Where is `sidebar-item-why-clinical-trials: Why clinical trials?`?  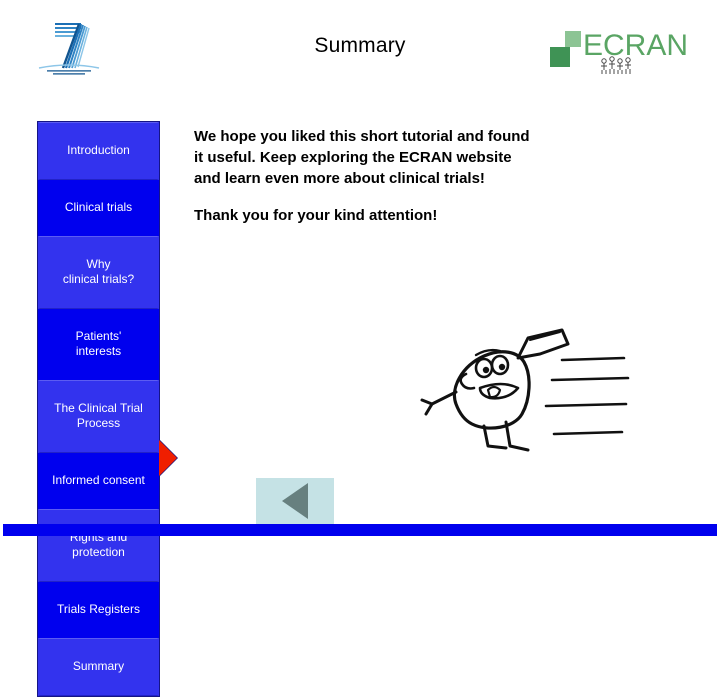
sidebar-item-why-clinical-trials: Why clinical trials? is located at coordinates (98, 272).